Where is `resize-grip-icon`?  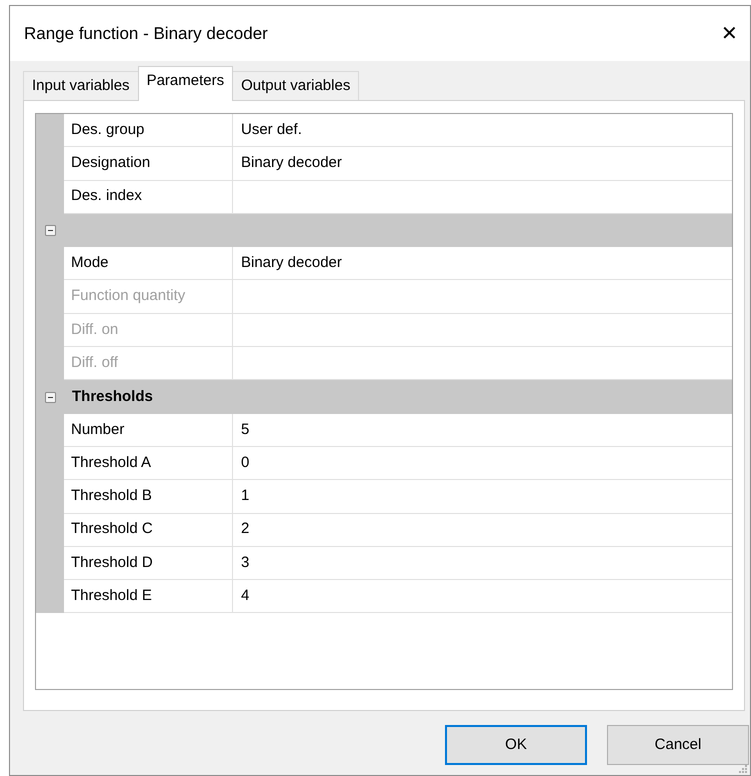 resize-grip-icon is located at coordinates (743, 769).